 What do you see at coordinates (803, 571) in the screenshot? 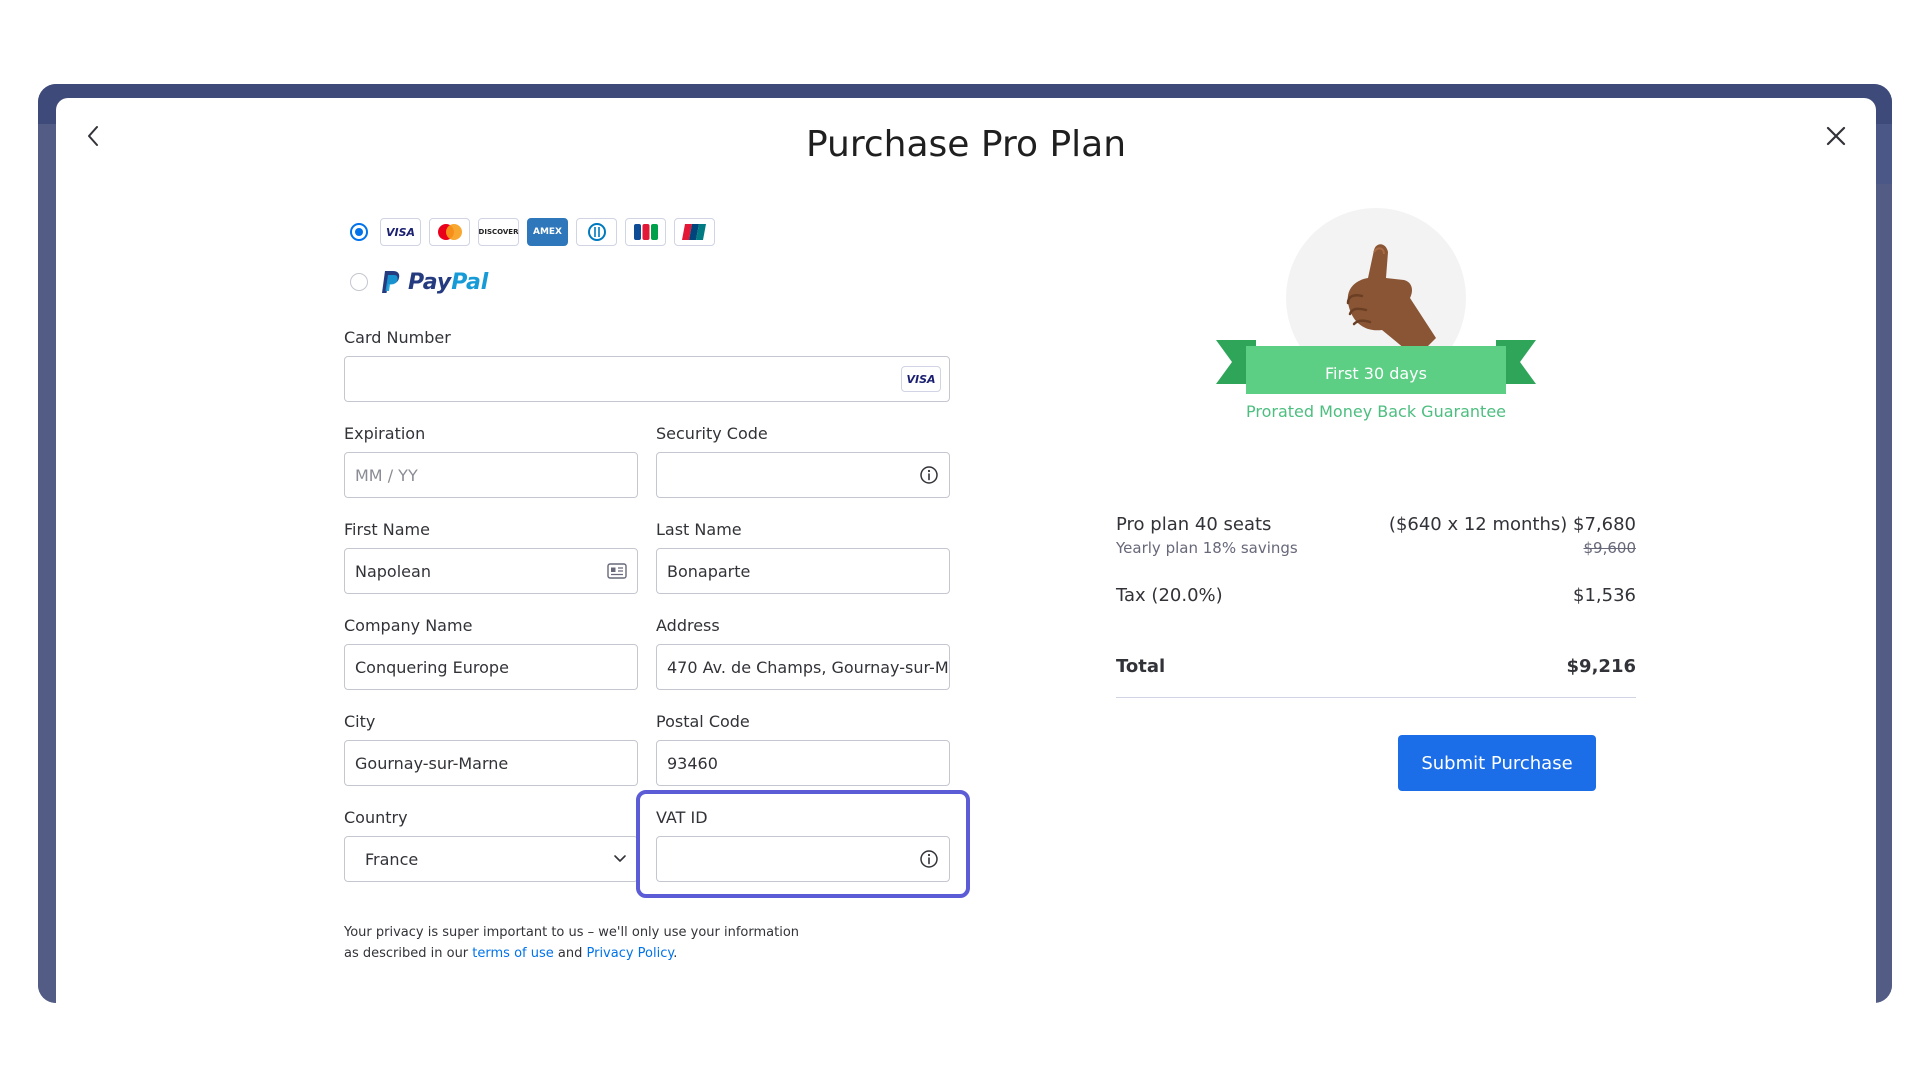
I see `last-name-input: Bonaparte` at bounding box center [803, 571].